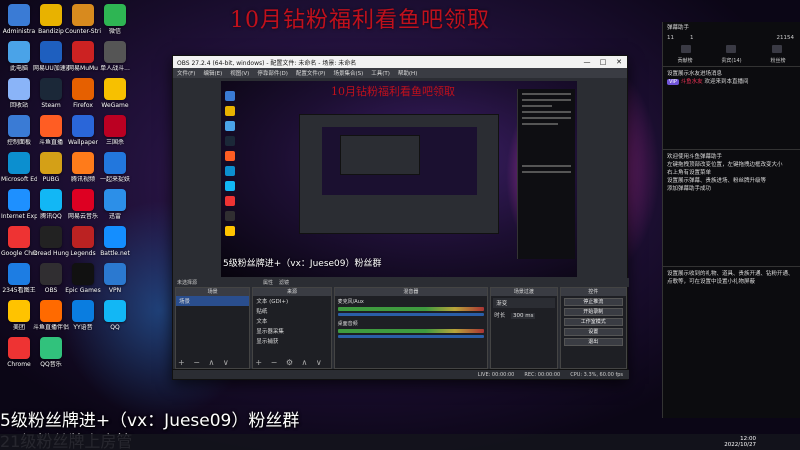 The width and height of the screenshot is (800, 450). Describe the element at coordinates (291, 311) in the screenshot. I see `source-item: 贴纸` at that location.